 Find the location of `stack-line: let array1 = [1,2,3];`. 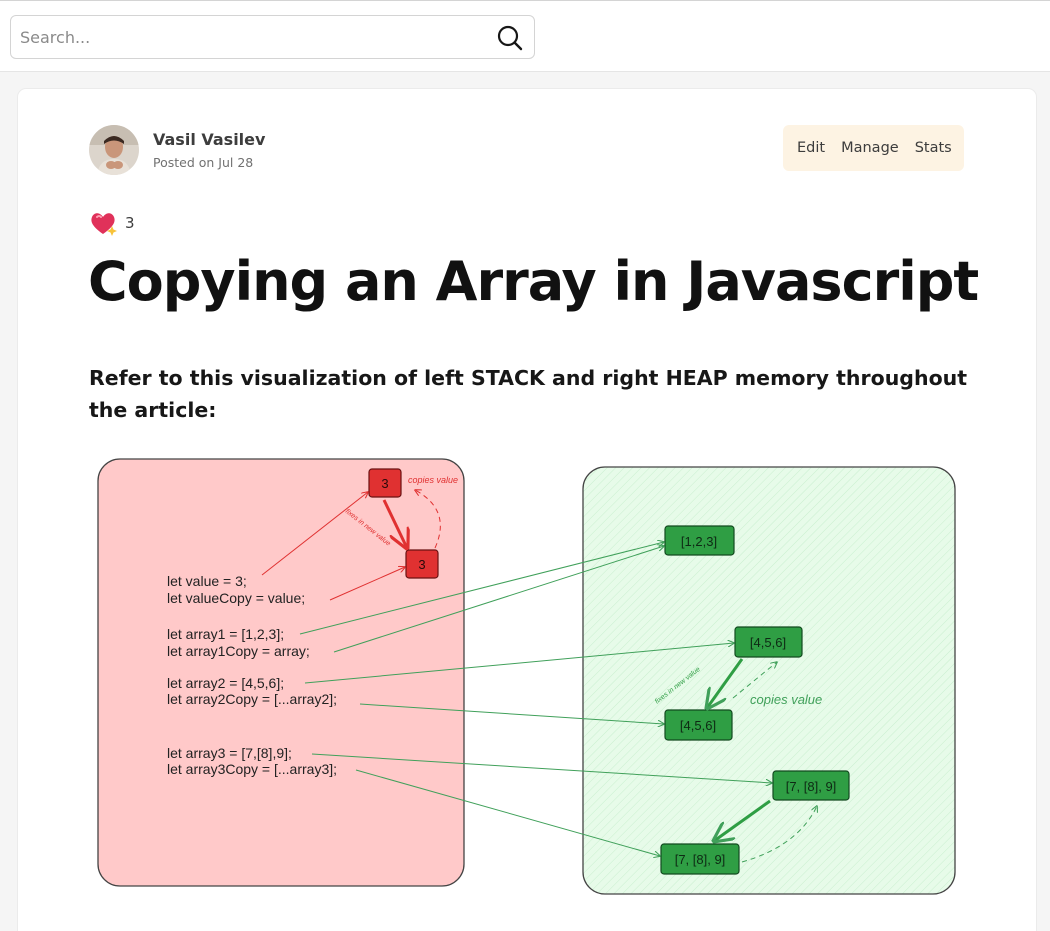

stack-line: let array1 = [1,2,3]; is located at coordinates (225, 634).